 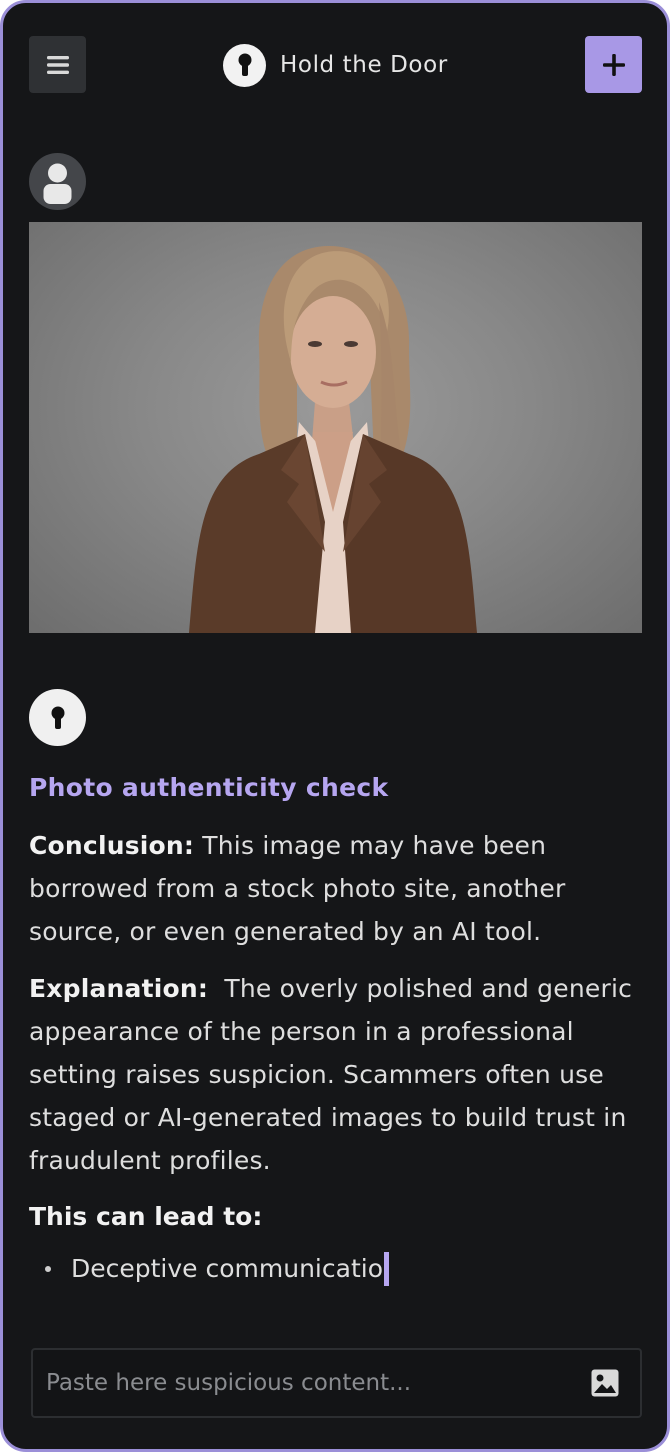 What do you see at coordinates (386, 1269) in the screenshot?
I see `typing-caret` at bounding box center [386, 1269].